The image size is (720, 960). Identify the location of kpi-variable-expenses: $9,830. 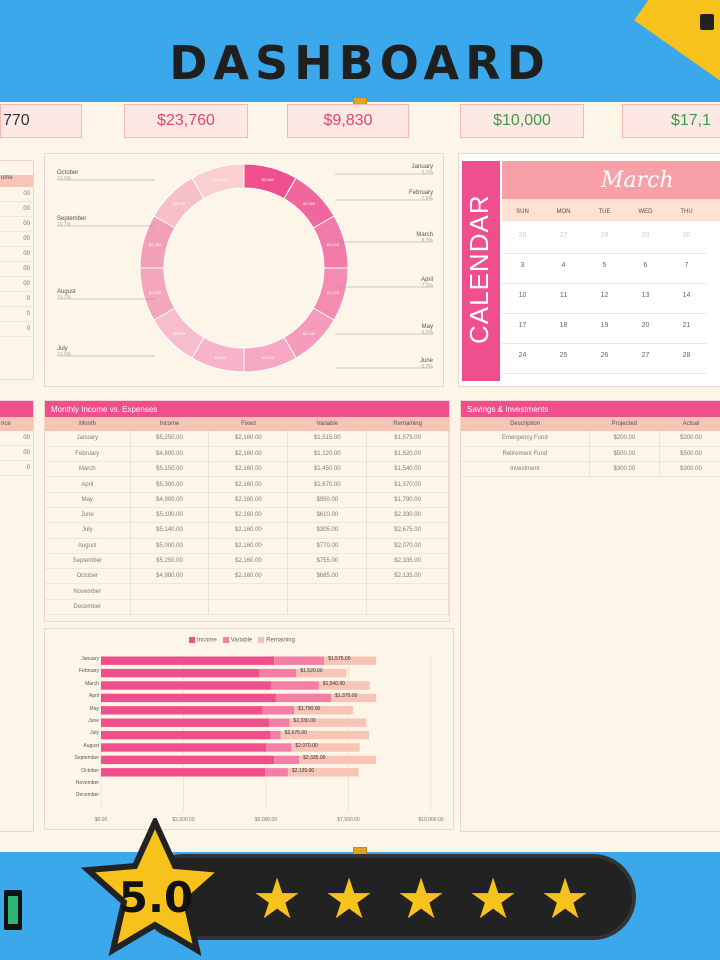
(348, 121).